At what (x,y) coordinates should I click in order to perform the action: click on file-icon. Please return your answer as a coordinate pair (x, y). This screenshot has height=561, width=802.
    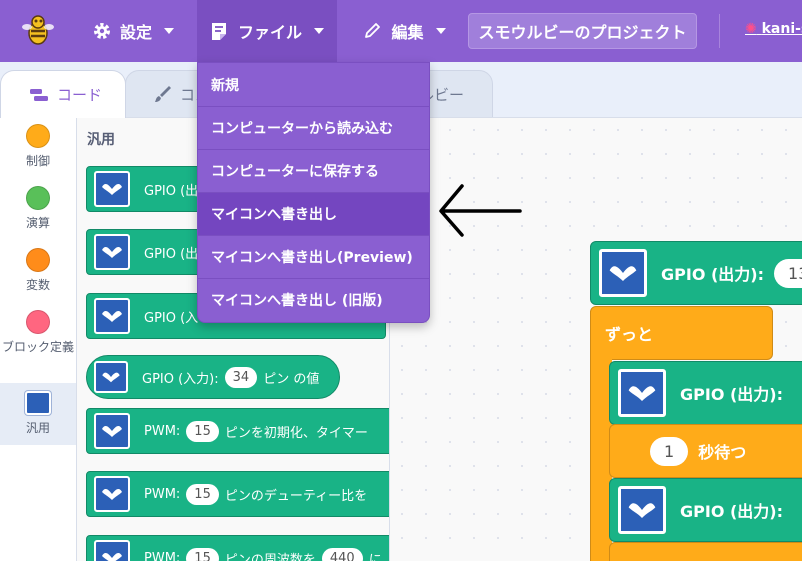
    Looking at the image, I should click on (218, 31).